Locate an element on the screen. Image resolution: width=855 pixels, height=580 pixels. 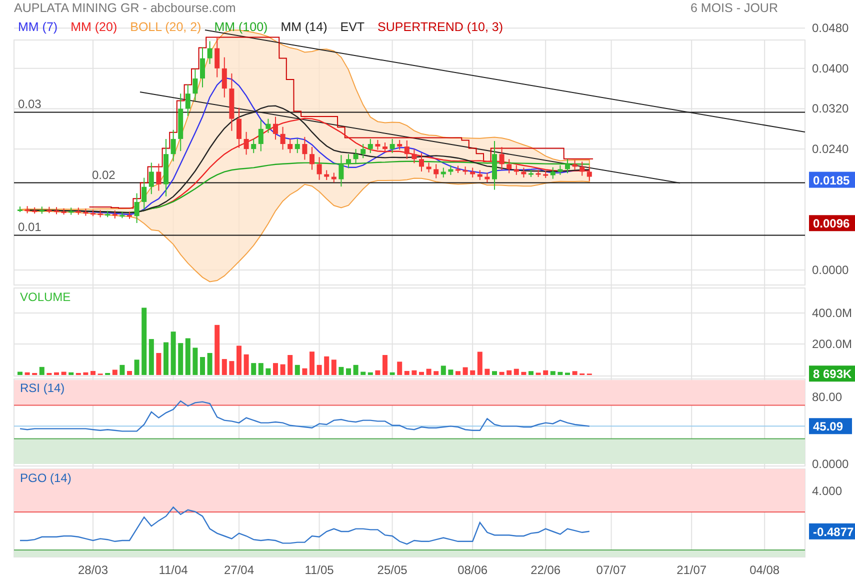
legend-item: EVT is located at coordinates (352, 27).